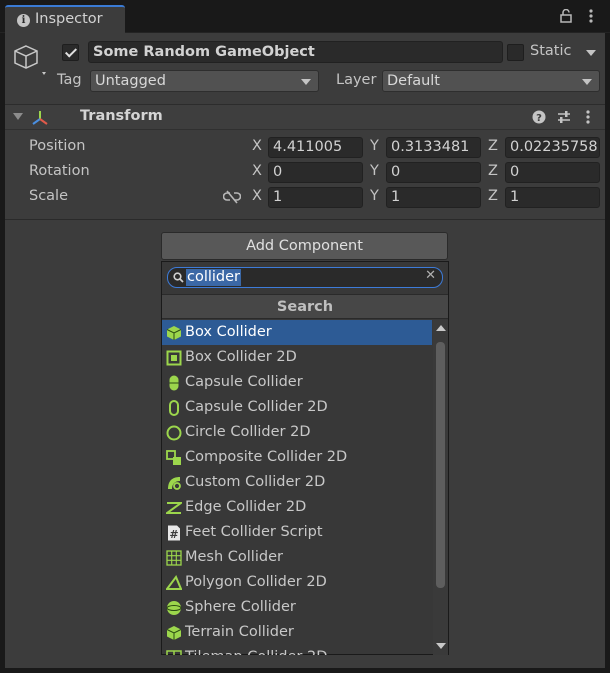  What do you see at coordinates (591, 53) in the screenshot?
I see `static-dropdown-icon` at bounding box center [591, 53].